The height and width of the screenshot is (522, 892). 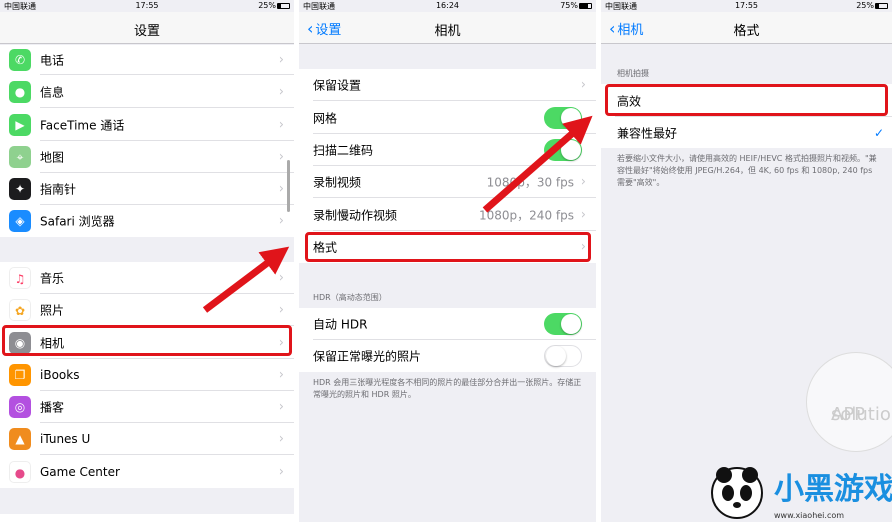 What do you see at coordinates (537, 164) in the screenshot?
I see `arrow-to-formats` at bounding box center [537, 164].